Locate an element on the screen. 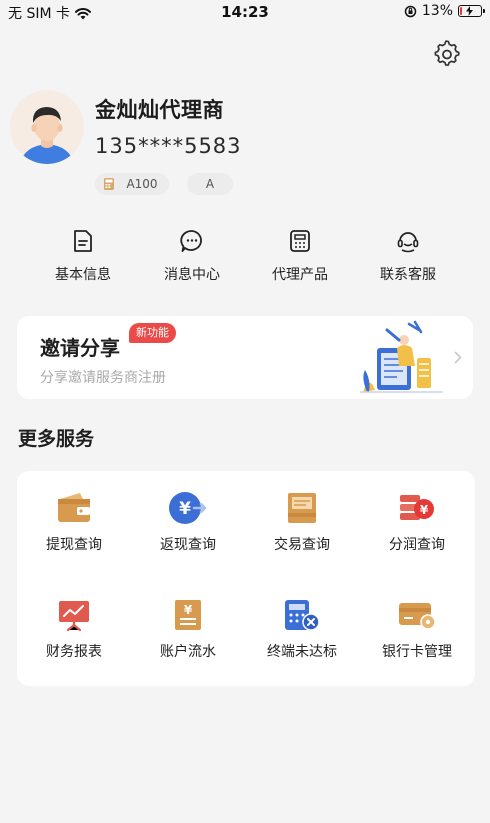 The width and height of the screenshot is (490, 823). service-bank-card-management: 银行卡管理 is located at coordinates (417, 629).